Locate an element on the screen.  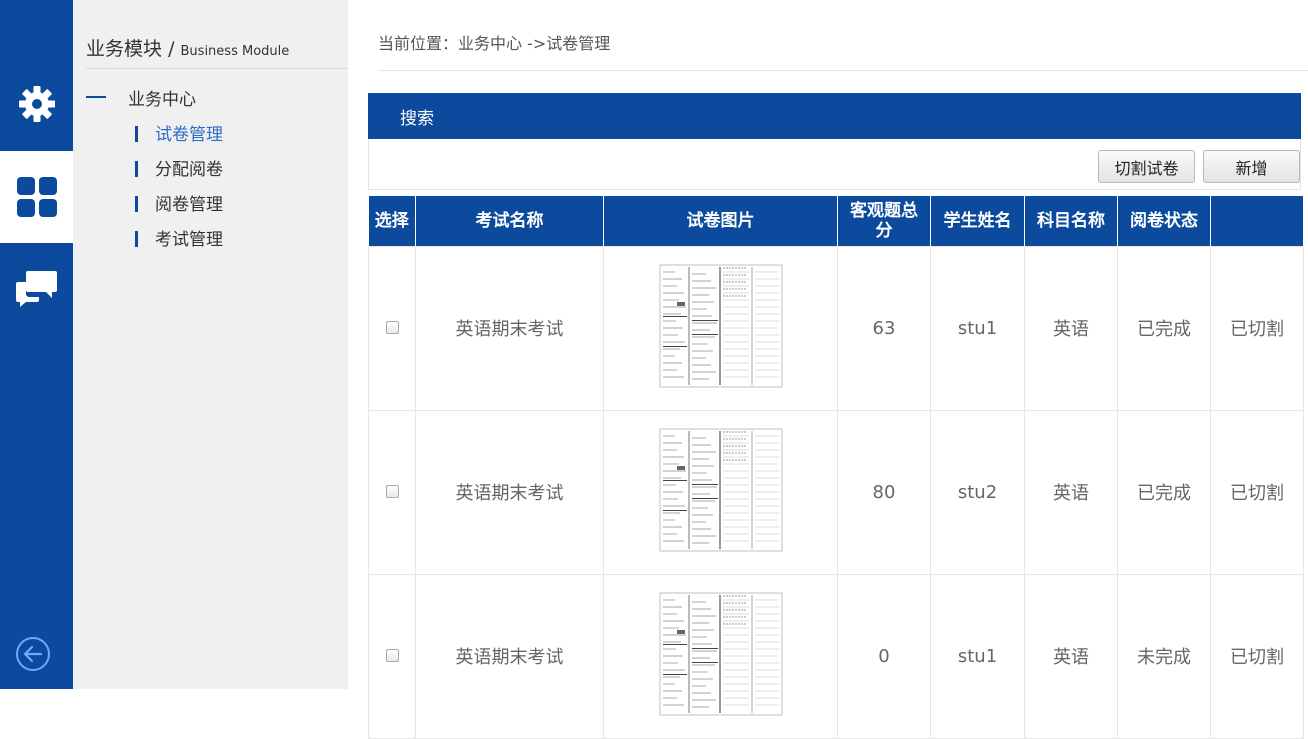
rail-item-settings is located at coordinates (36, 104).